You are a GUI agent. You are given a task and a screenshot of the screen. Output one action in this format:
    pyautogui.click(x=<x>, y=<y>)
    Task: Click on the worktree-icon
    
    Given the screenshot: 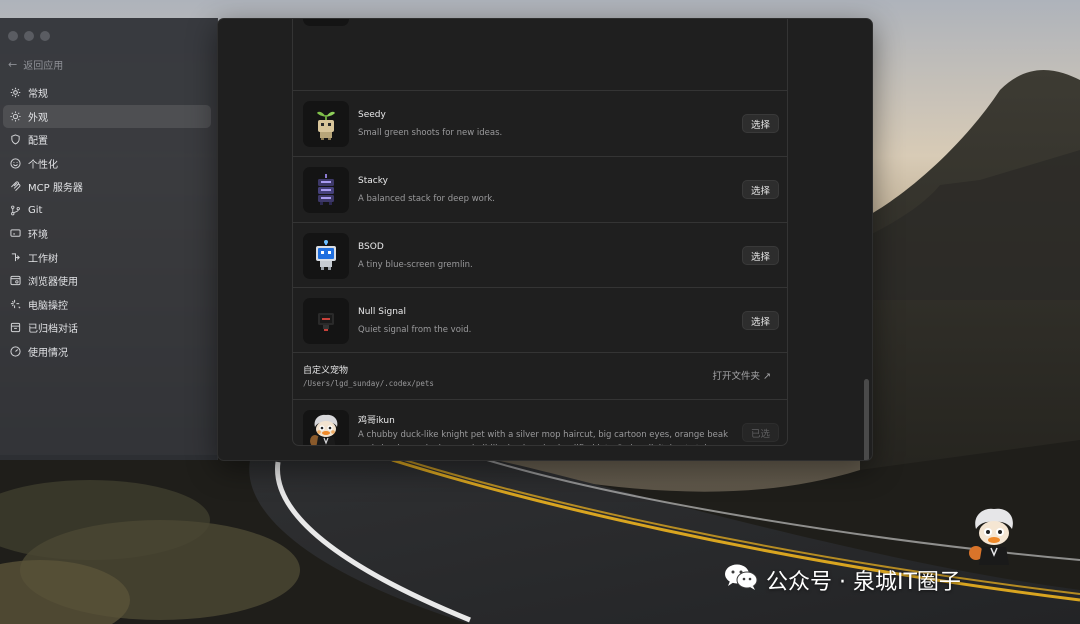 What is the action you would take?
    pyautogui.click(x=15, y=257)
    